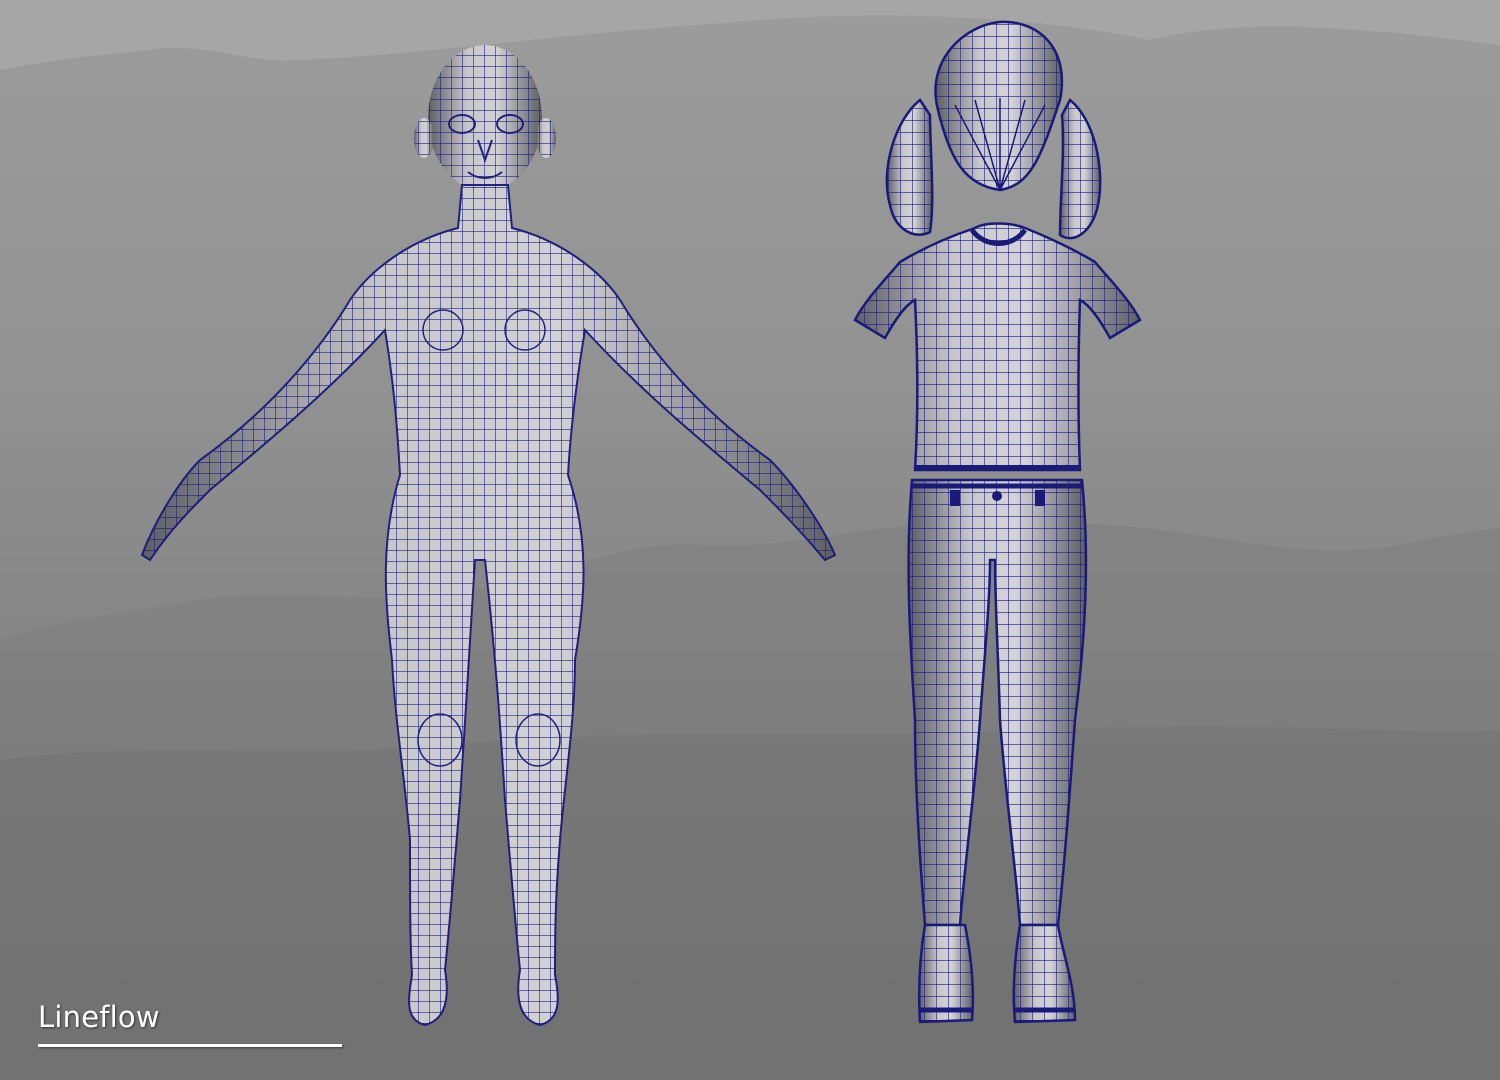 The height and width of the screenshot is (1080, 1500). Describe the element at coordinates (997, 702) in the screenshot. I see `pants-mesh` at that location.